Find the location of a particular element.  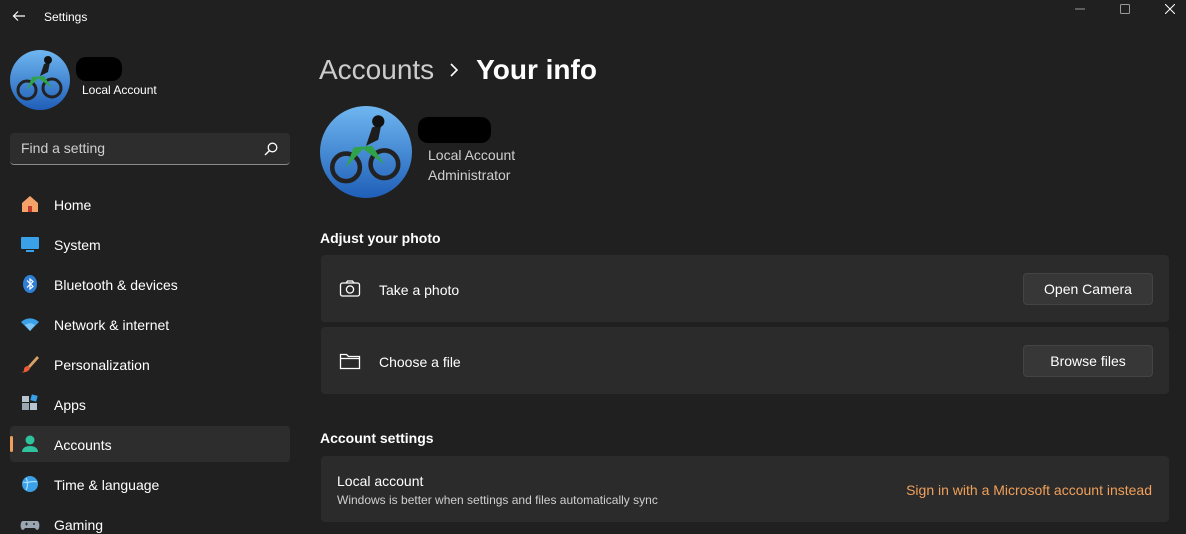

maximize-button is located at coordinates (1125, 9).